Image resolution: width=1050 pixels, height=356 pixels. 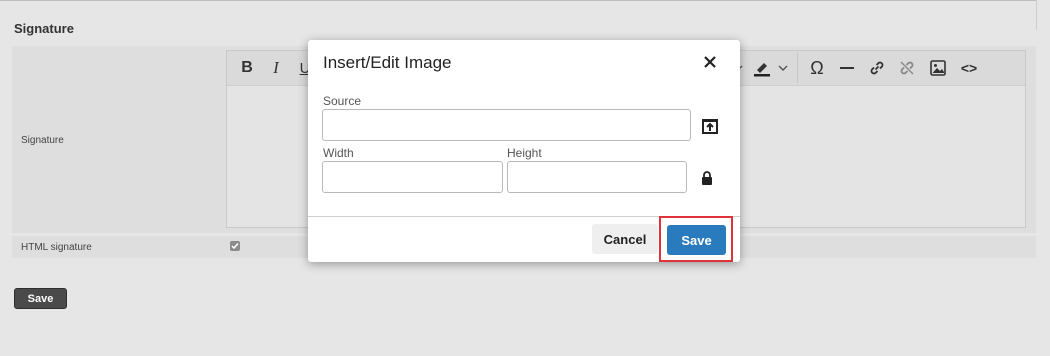 I want to click on background-color-button, so click(x=762, y=68).